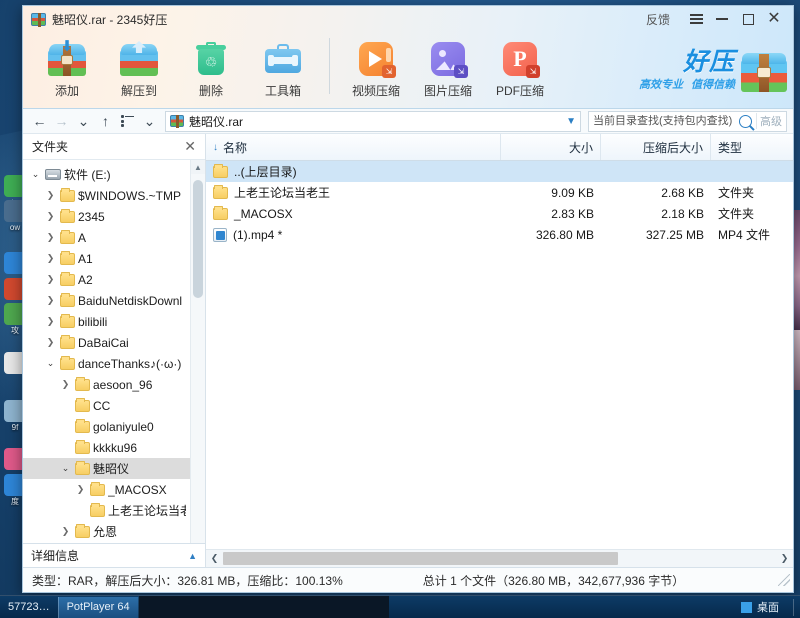  What do you see at coordinates (115, 447) in the screenshot?
I see `tree-item-label: kkkku96` at bounding box center [115, 447].